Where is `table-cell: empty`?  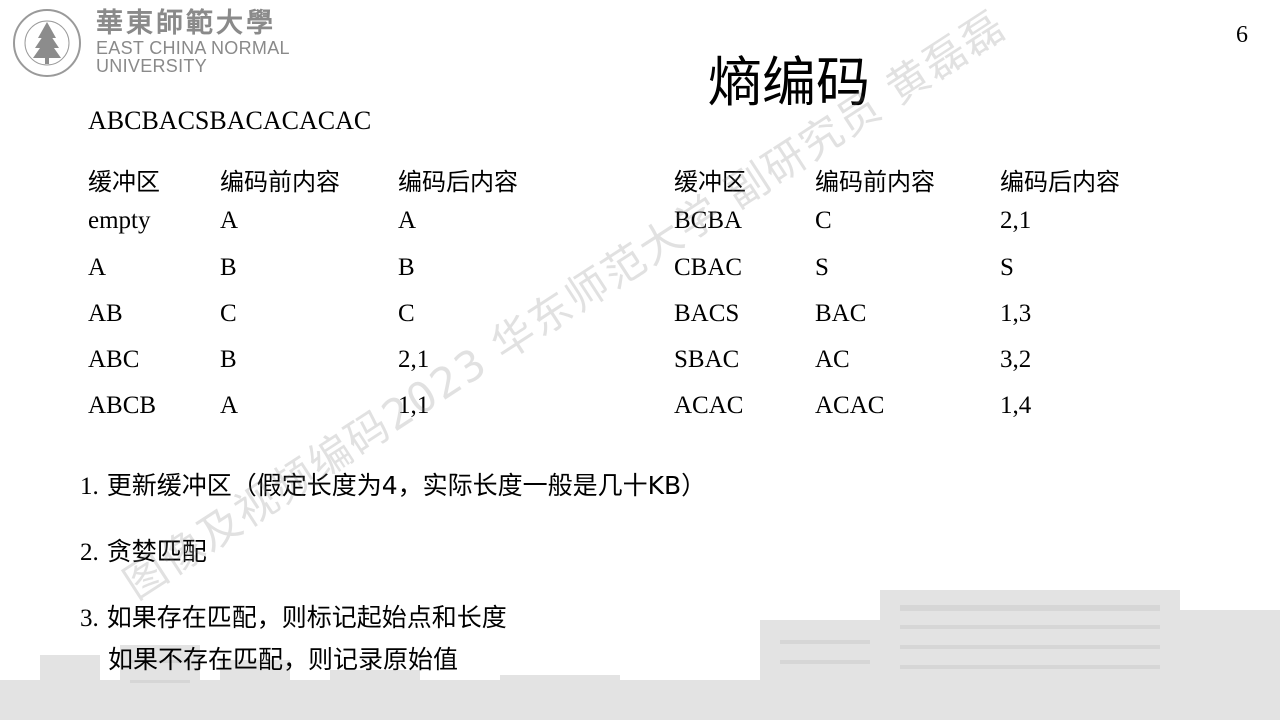
table-cell: empty is located at coordinates (119, 220).